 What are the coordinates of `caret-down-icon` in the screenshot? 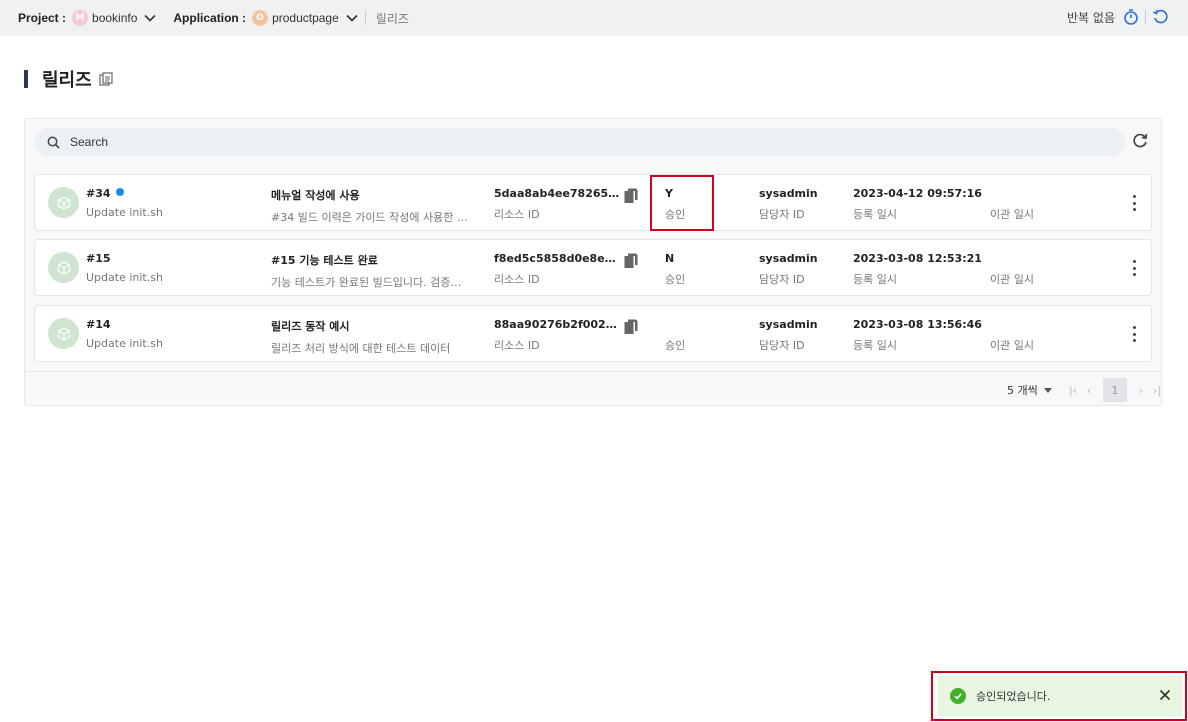 It's located at (1047, 390).